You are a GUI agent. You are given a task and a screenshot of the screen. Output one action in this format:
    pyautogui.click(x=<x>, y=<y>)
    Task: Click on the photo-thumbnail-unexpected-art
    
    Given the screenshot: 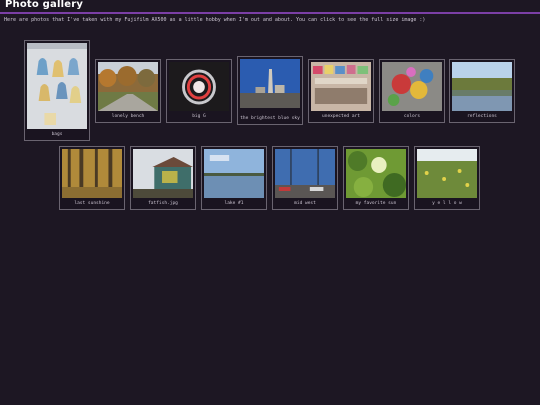 What is the action you would take?
    pyautogui.click(x=341, y=86)
    